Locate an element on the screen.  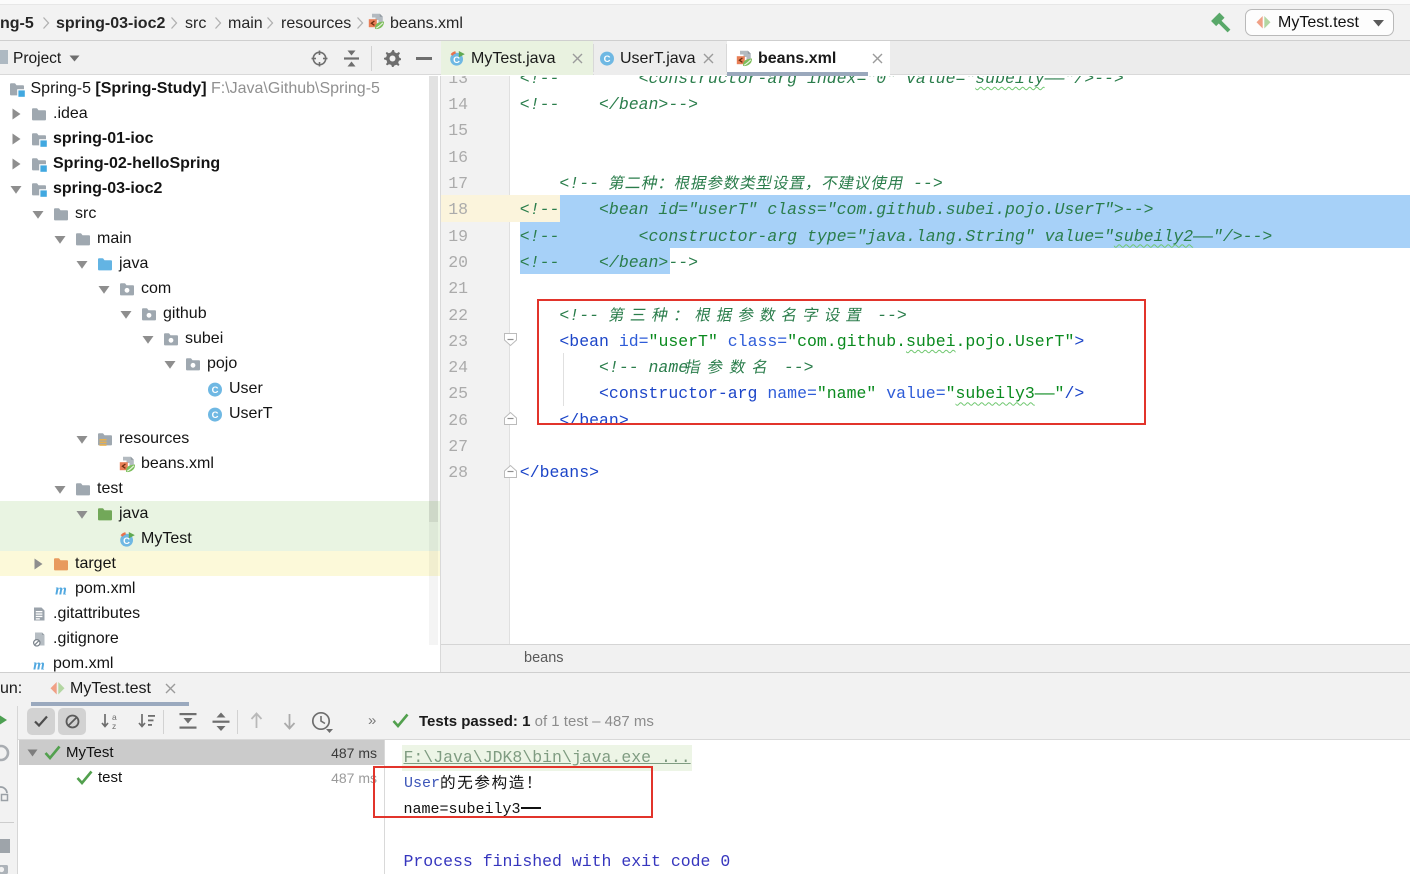
svg-text: z is located at coordinates (114, 726).